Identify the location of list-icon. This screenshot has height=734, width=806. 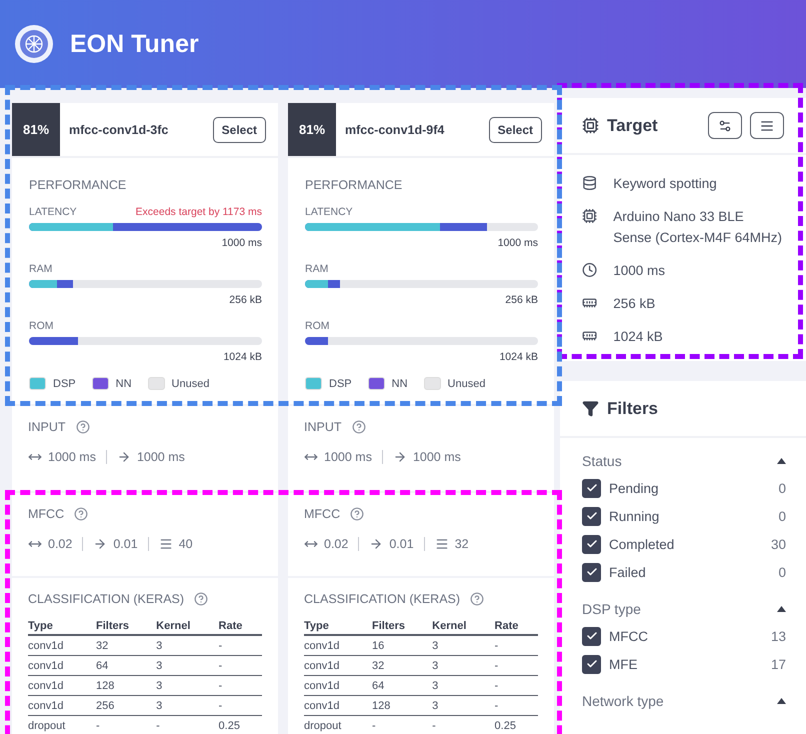
(767, 125).